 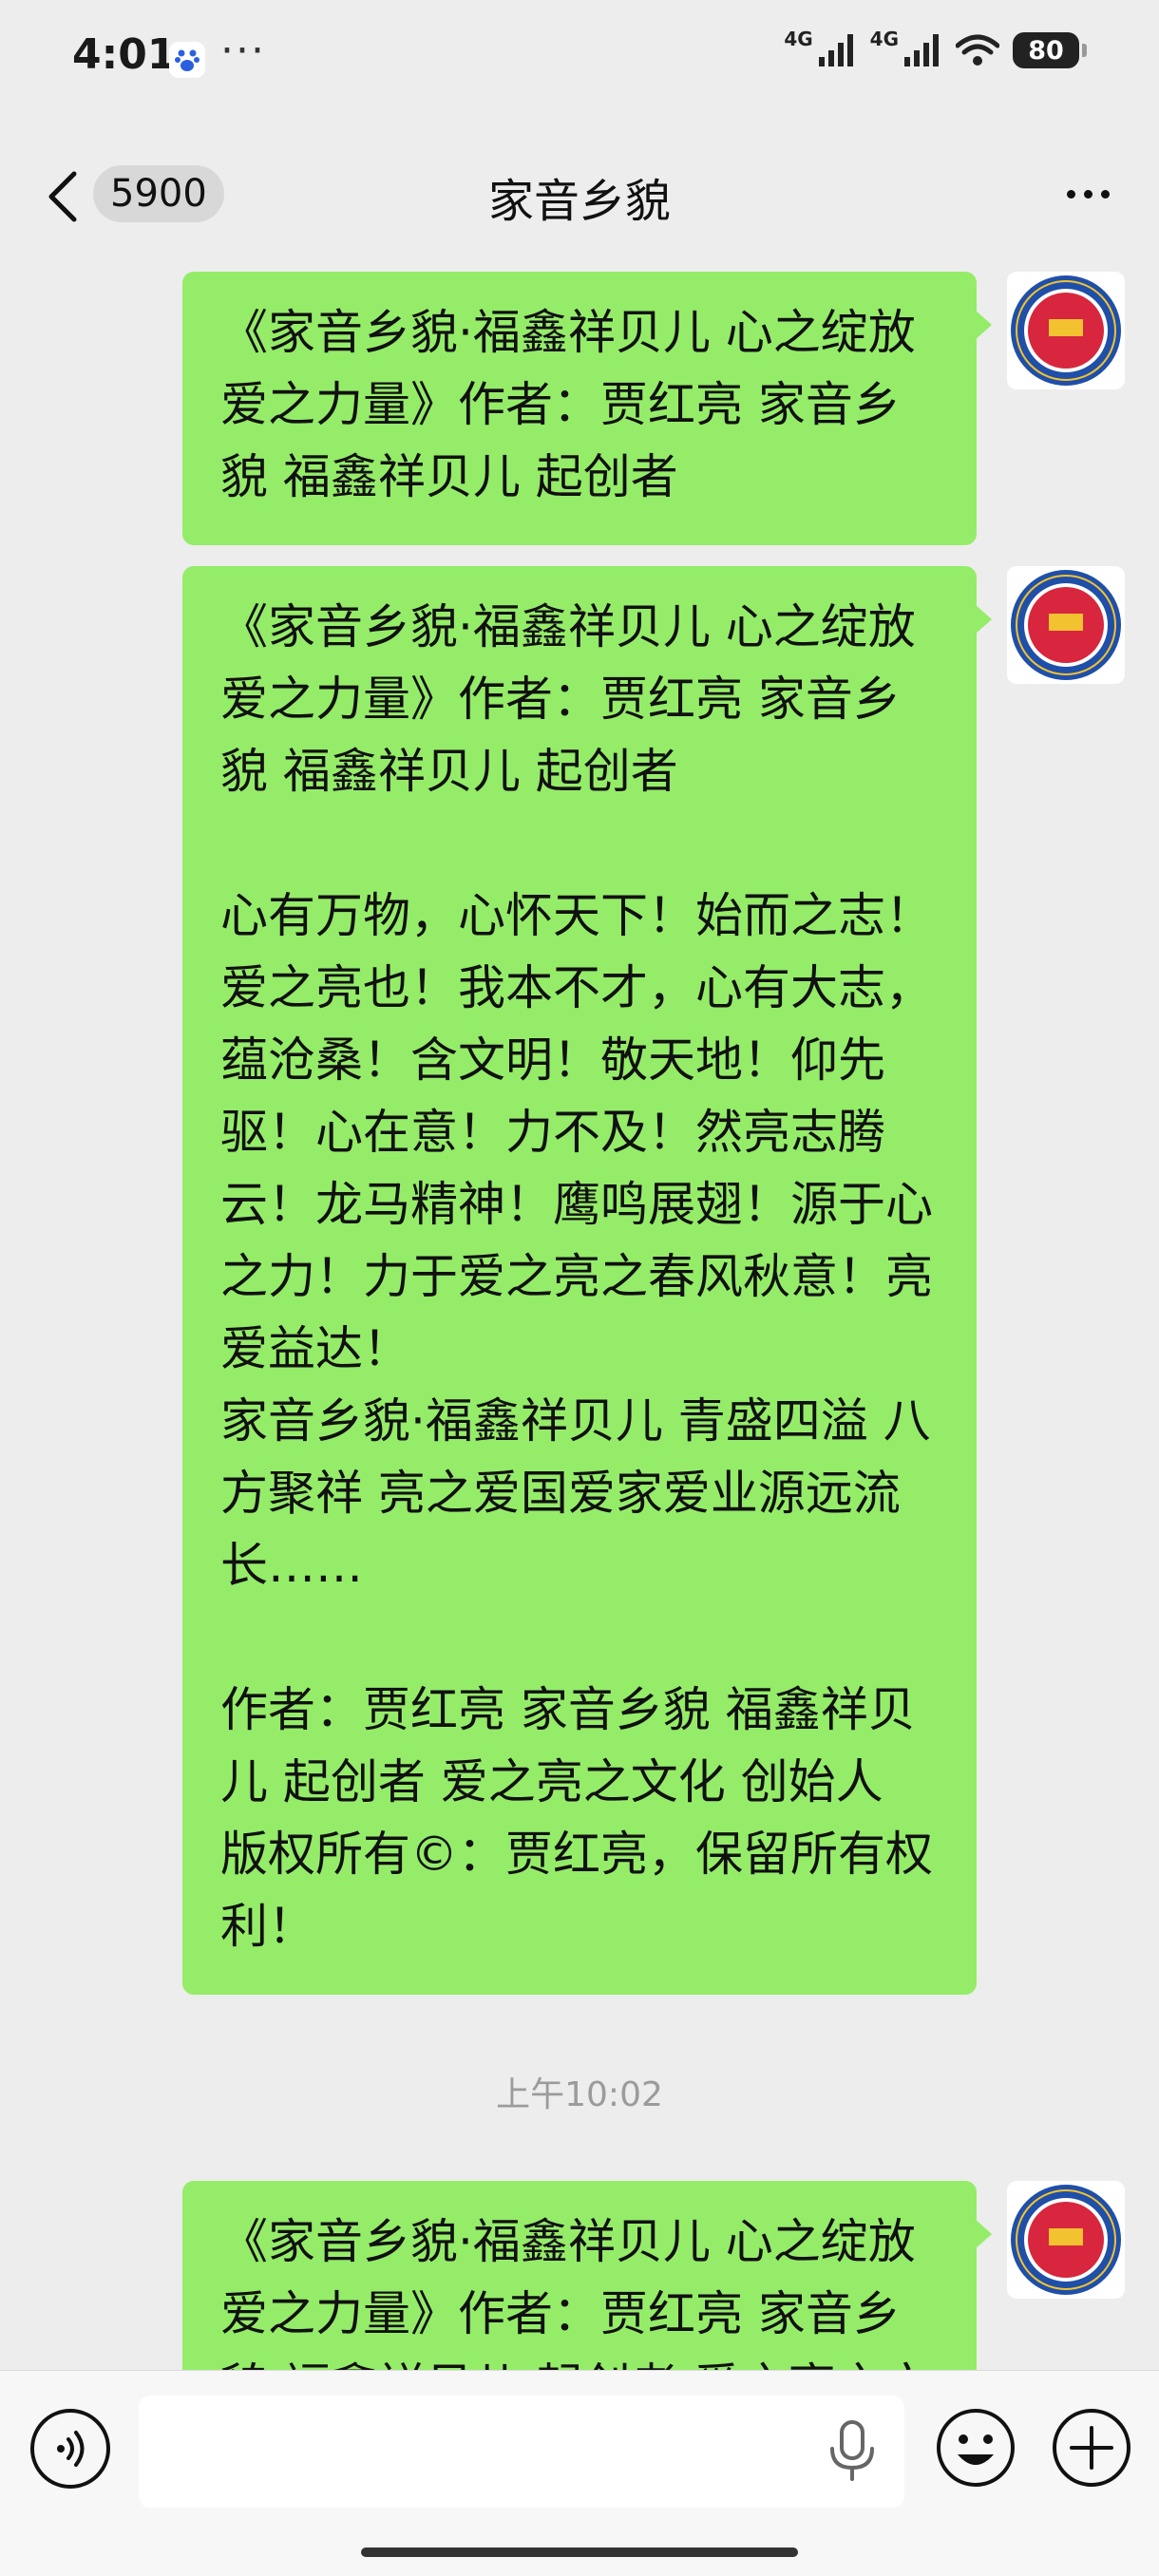 I want to click on smiley-icon, so click(x=976, y=2448).